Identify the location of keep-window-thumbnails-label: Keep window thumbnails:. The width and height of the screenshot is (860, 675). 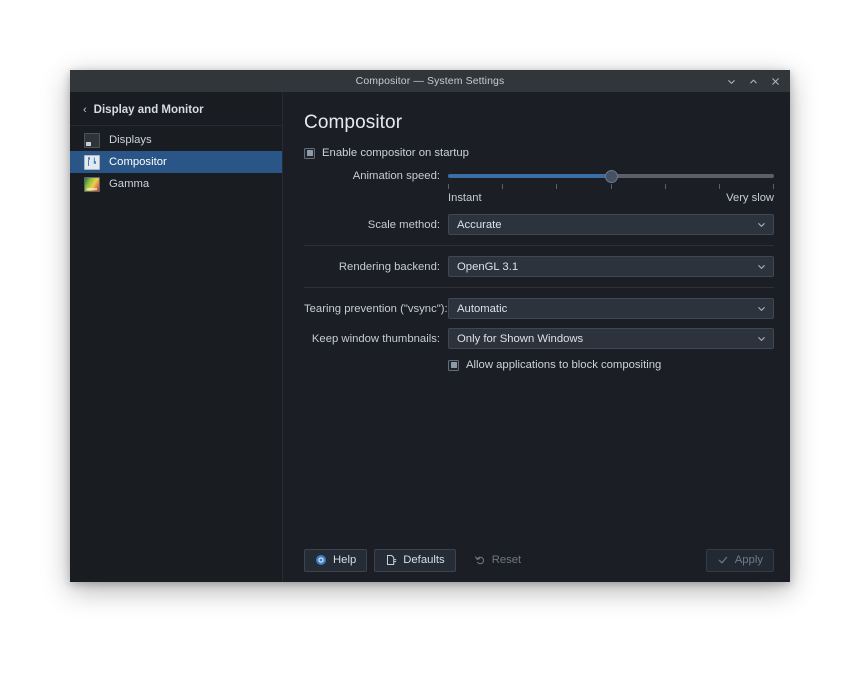
(375, 338).